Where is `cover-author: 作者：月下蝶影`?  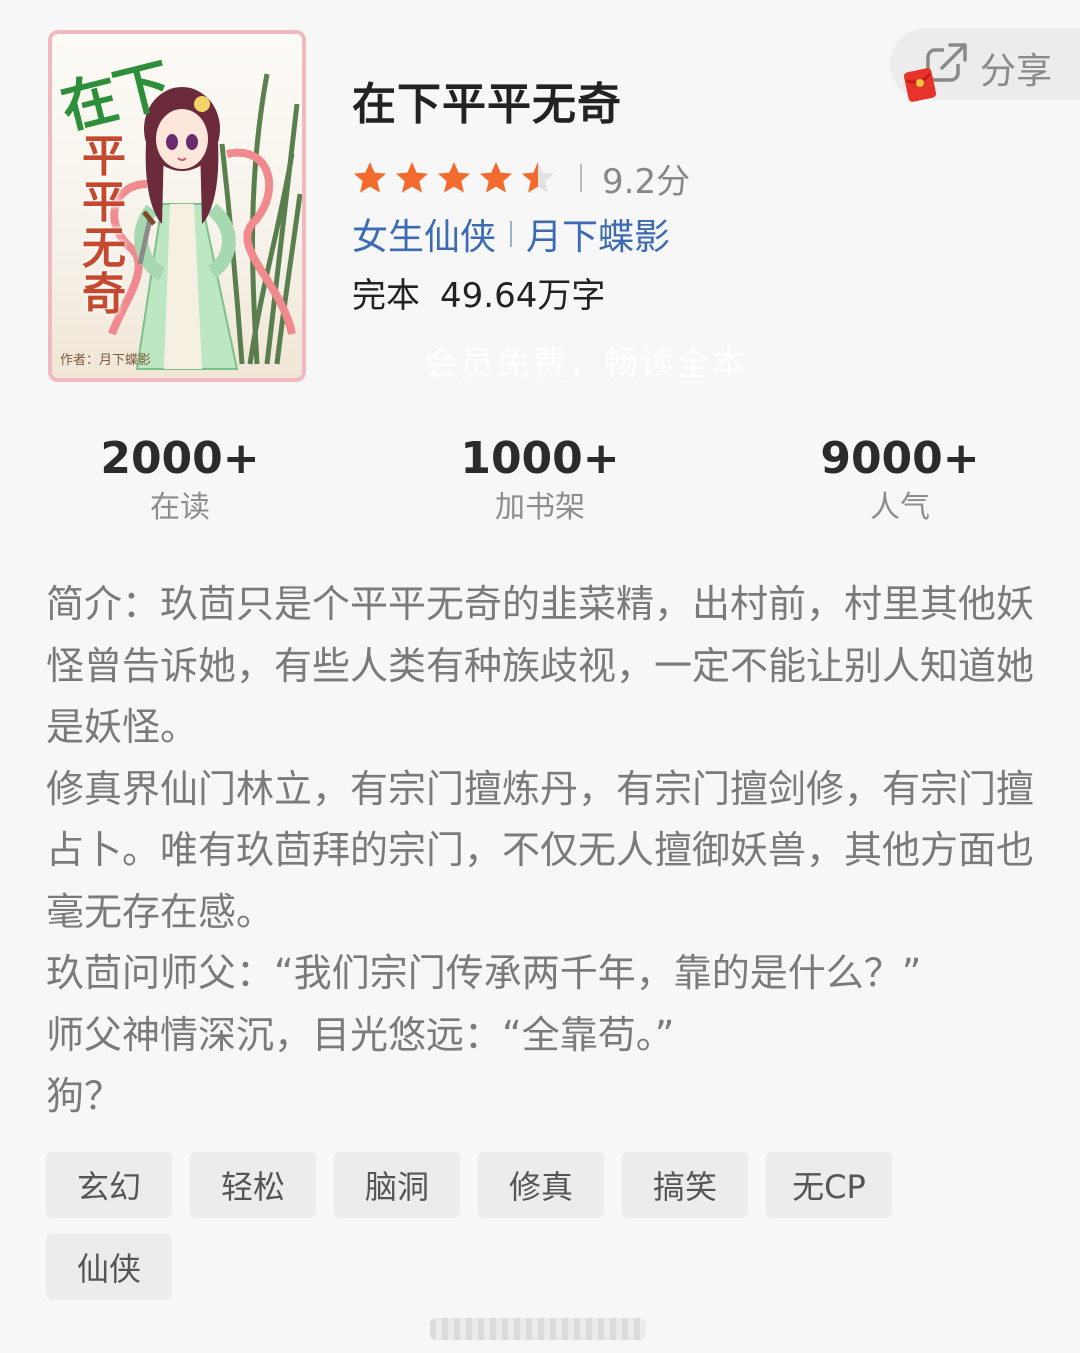 cover-author: 作者：月下蝶影 is located at coordinates (106, 360).